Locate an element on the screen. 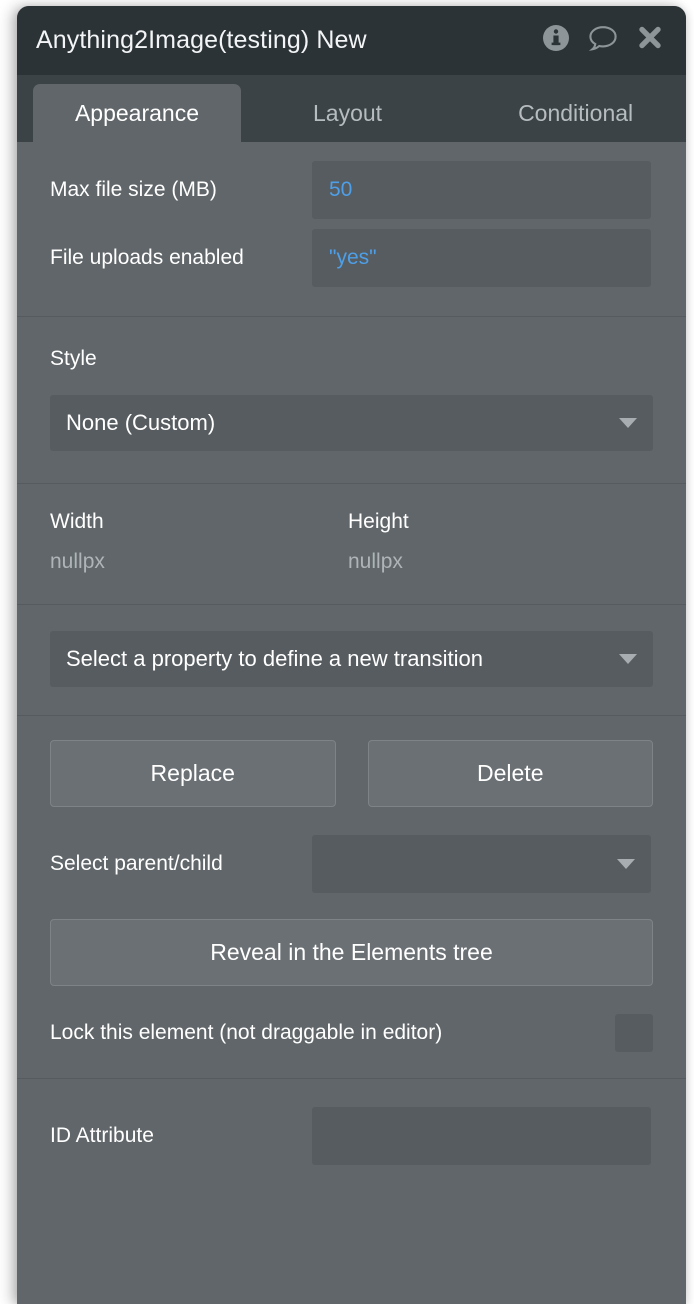  height-value: nullpx is located at coordinates (375, 561).